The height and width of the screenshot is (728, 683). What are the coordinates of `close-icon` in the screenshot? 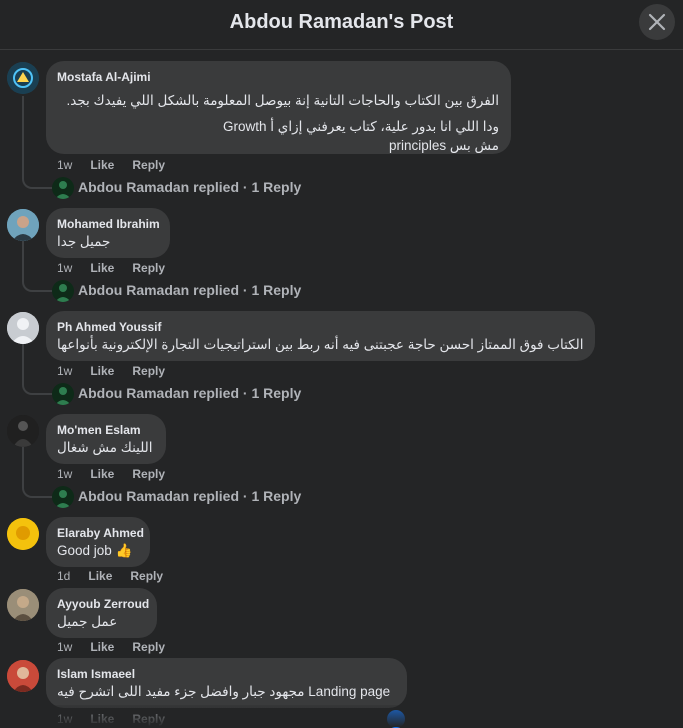 It's located at (657, 22).